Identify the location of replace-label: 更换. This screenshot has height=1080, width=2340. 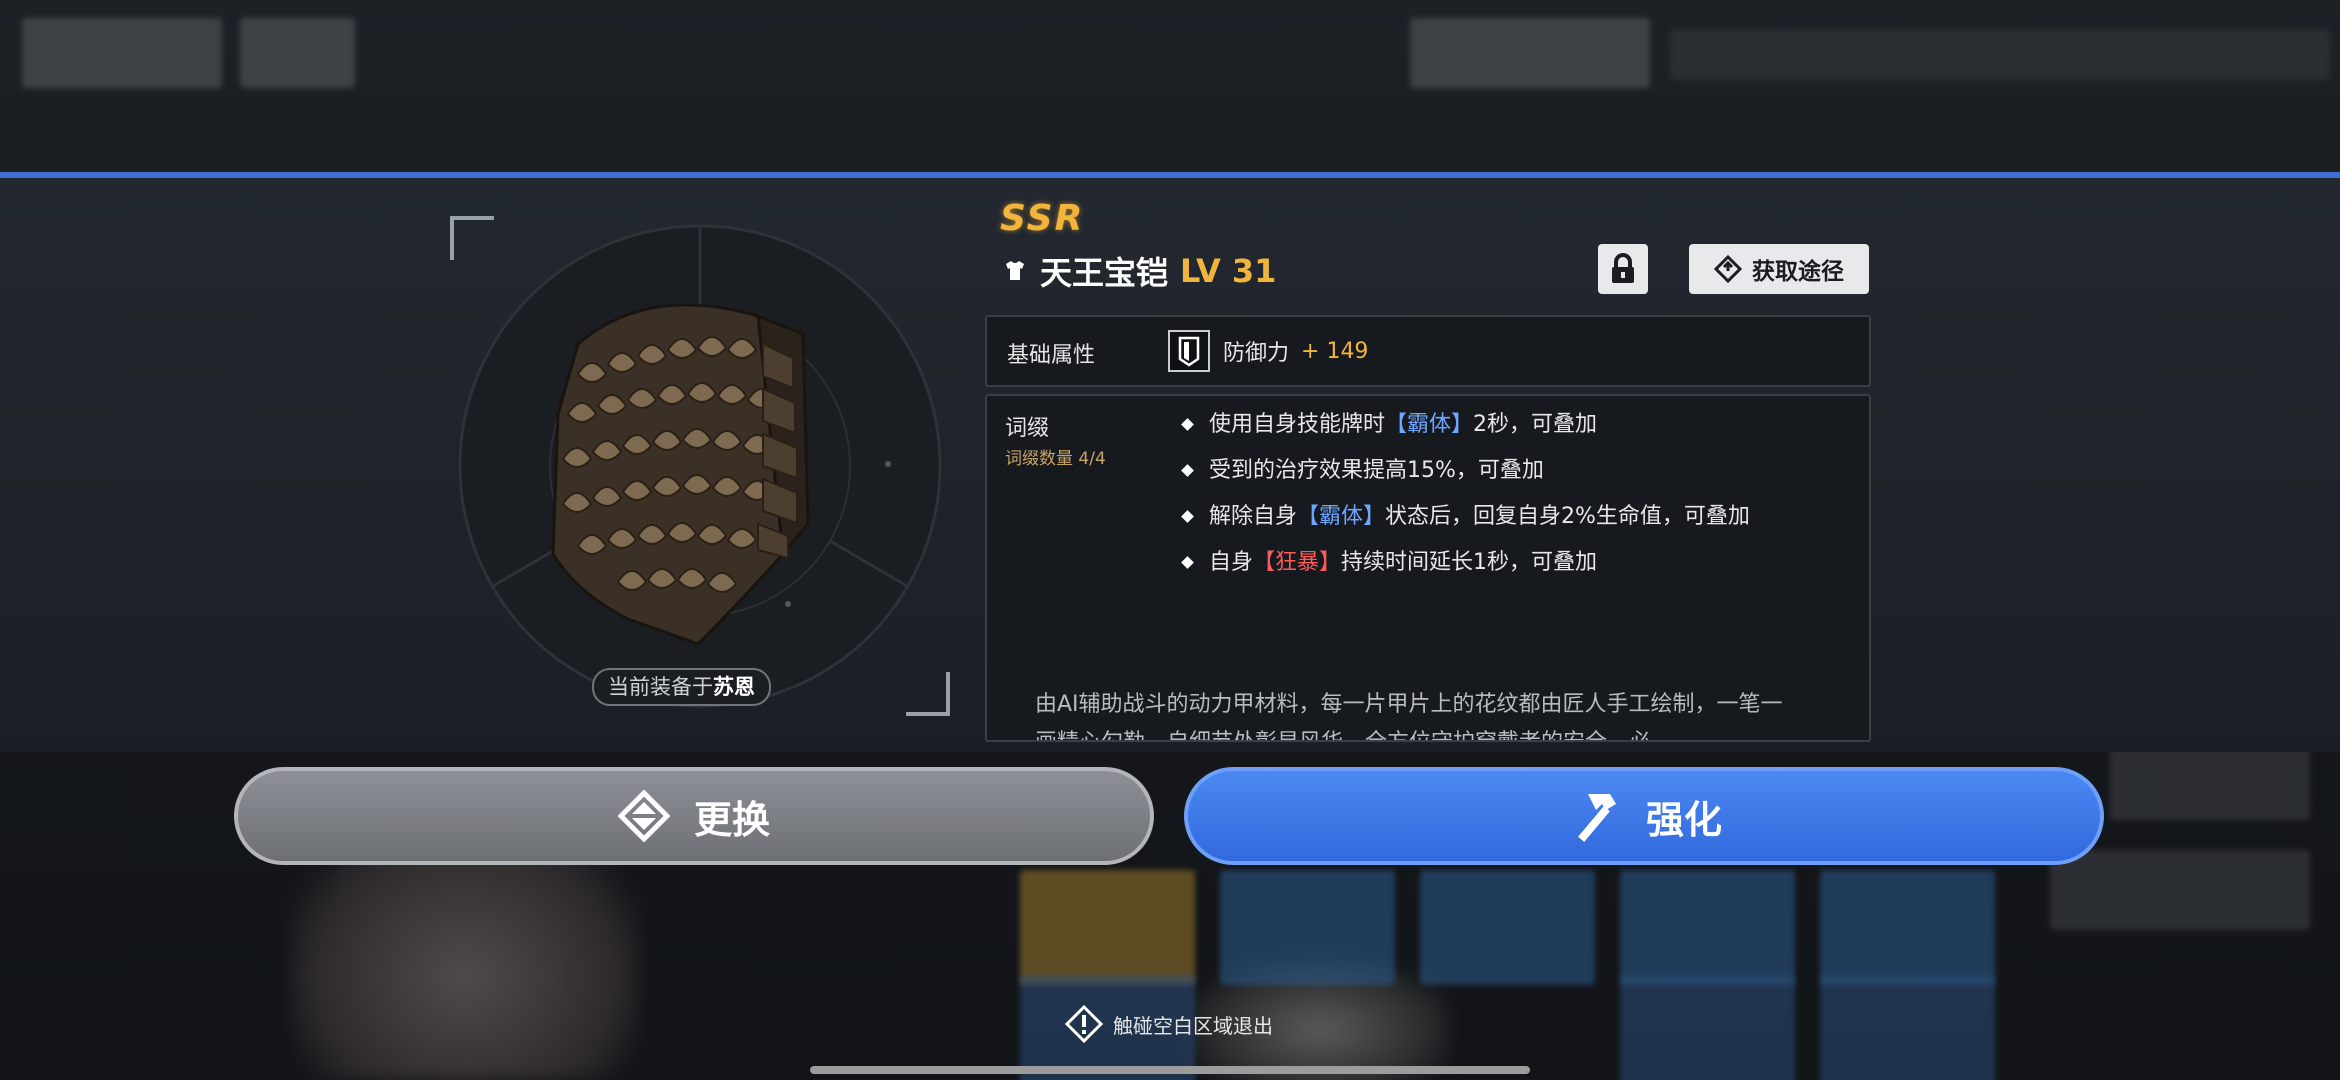
(731, 819).